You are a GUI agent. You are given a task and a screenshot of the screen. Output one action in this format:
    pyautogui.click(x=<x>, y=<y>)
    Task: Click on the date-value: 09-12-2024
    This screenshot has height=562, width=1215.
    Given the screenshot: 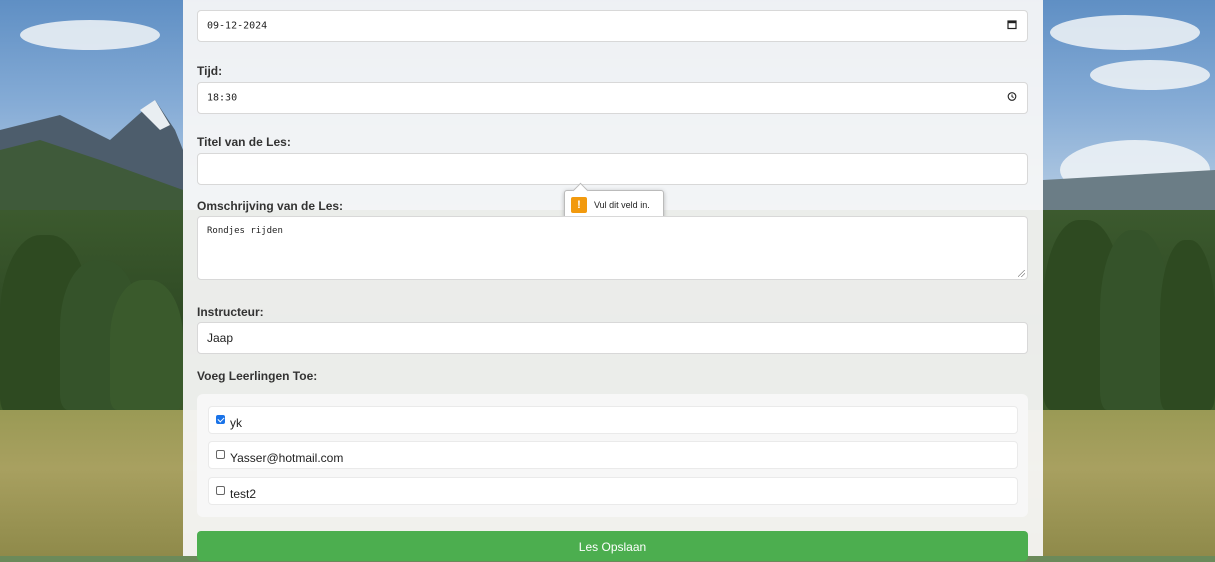 What is the action you would take?
    pyautogui.click(x=237, y=26)
    